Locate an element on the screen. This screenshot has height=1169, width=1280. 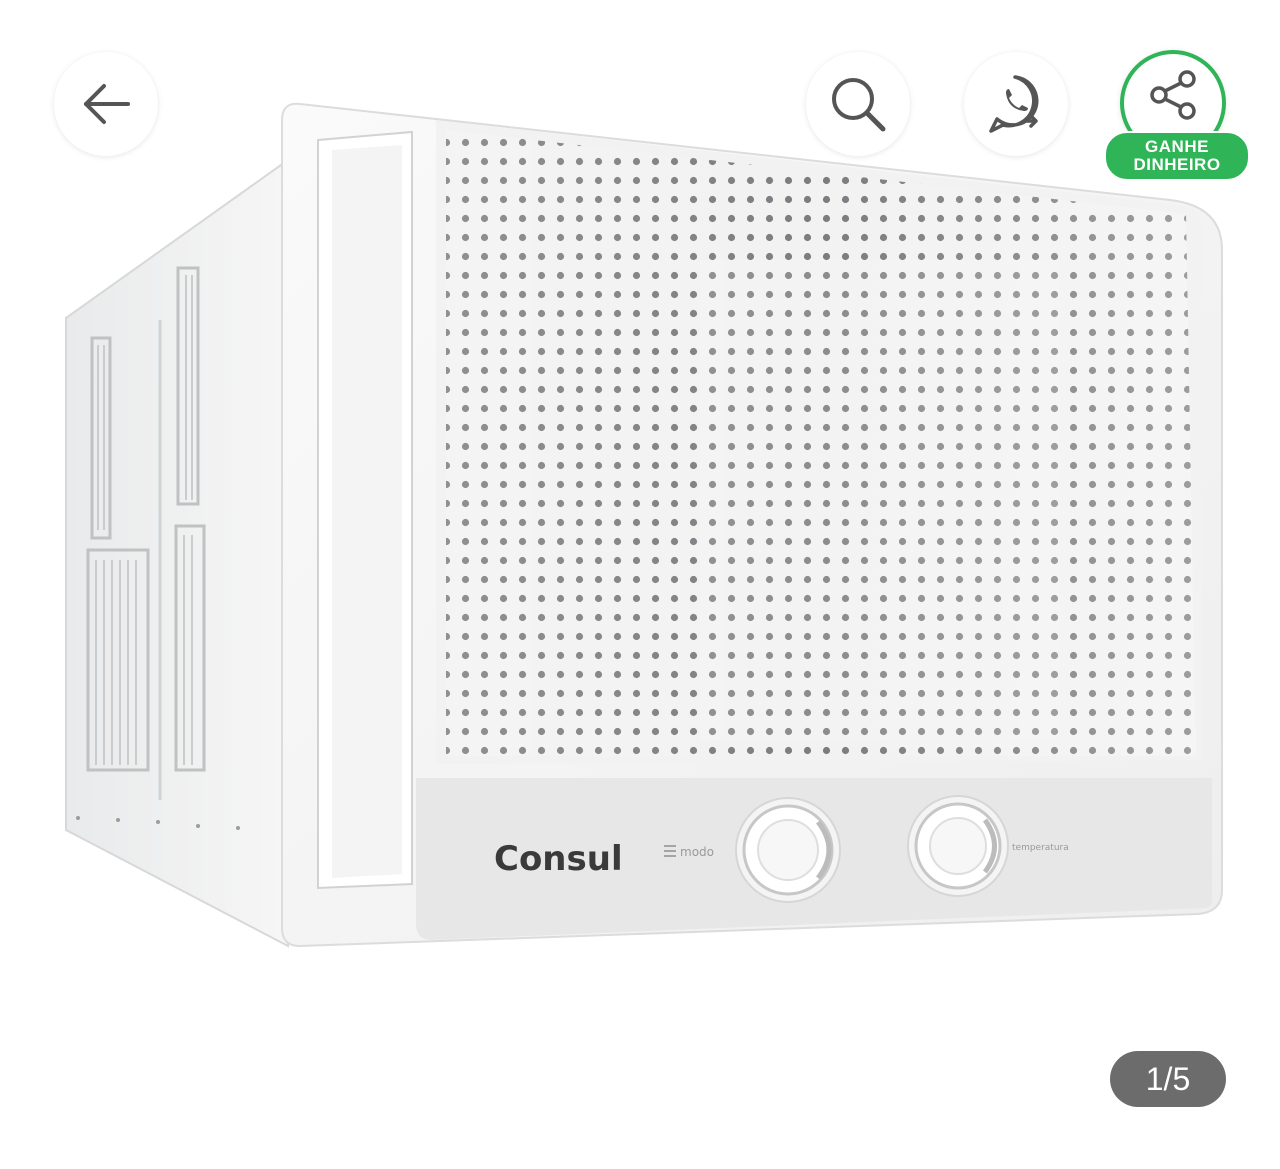
brand-logo-text: Consul is located at coordinates (558, 859).